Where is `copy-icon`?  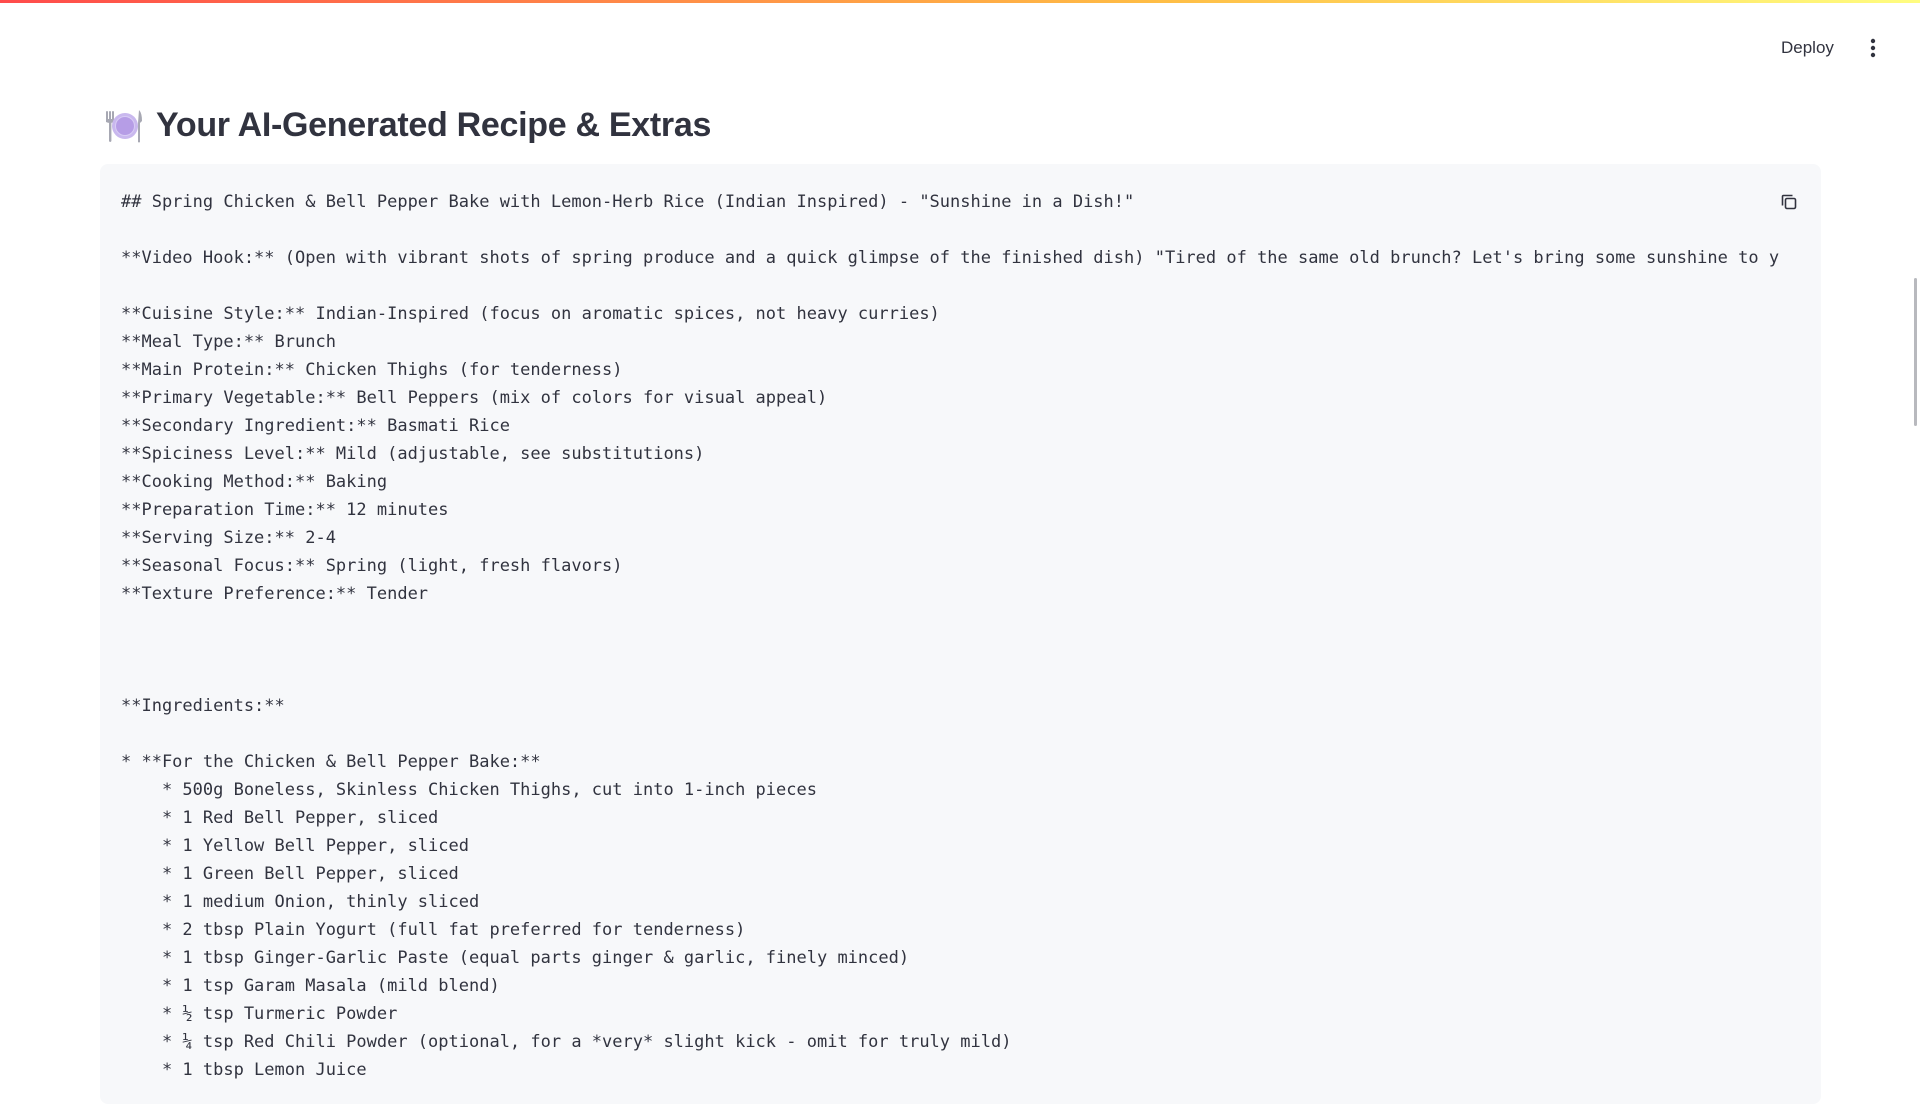 copy-icon is located at coordinates (1789, 202).